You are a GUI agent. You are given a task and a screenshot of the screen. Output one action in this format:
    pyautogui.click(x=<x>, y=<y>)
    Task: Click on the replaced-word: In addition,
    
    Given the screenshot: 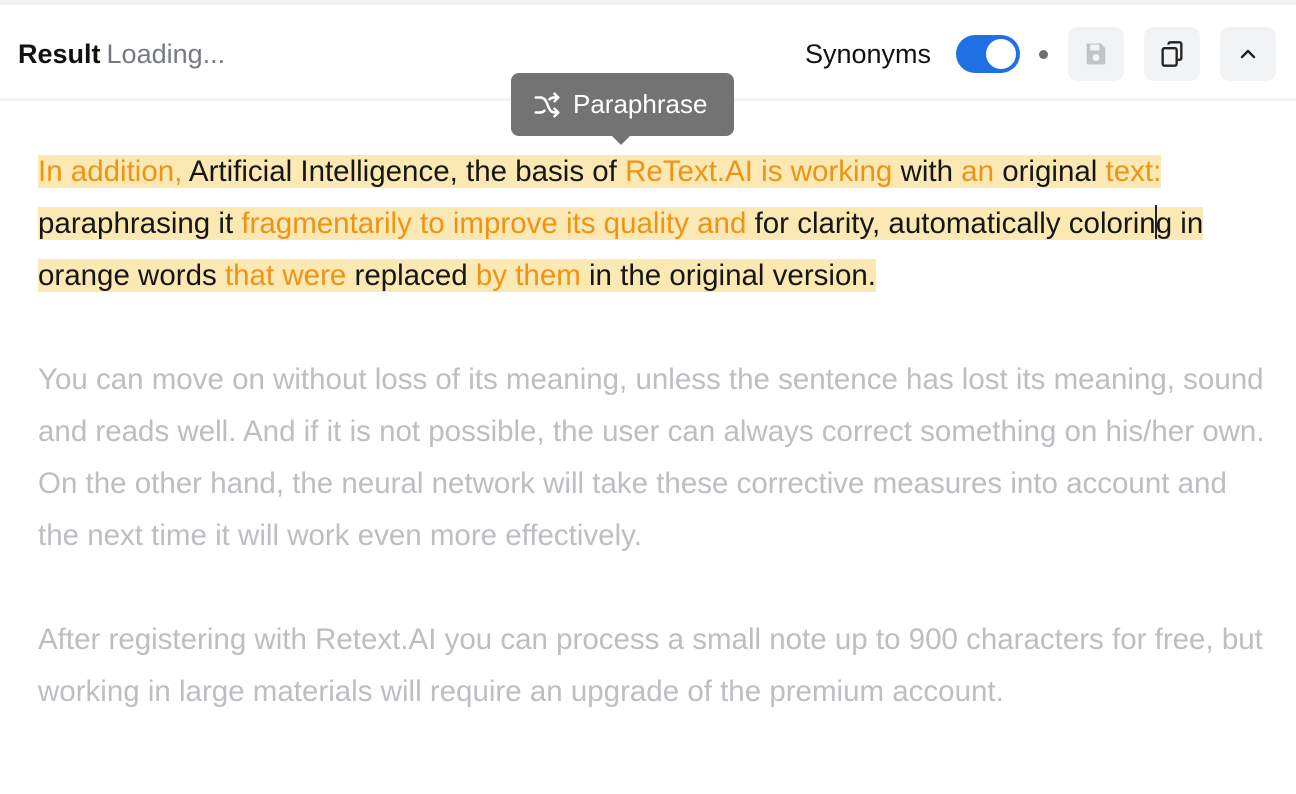 What is the action you would take?
    pyautogui.click(x=113, y=171)
    